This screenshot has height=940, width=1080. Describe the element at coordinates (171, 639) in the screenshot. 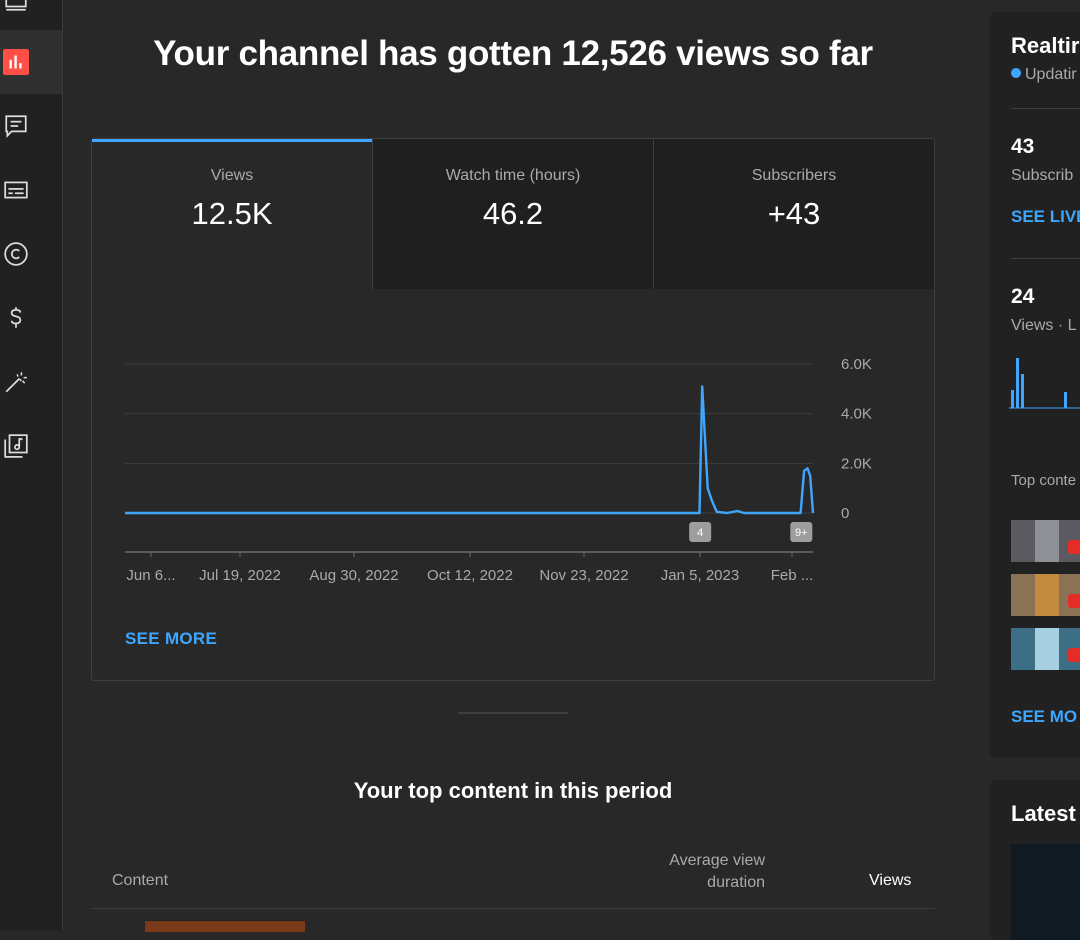

I see `see-more-link: SEE MORE` at that location.